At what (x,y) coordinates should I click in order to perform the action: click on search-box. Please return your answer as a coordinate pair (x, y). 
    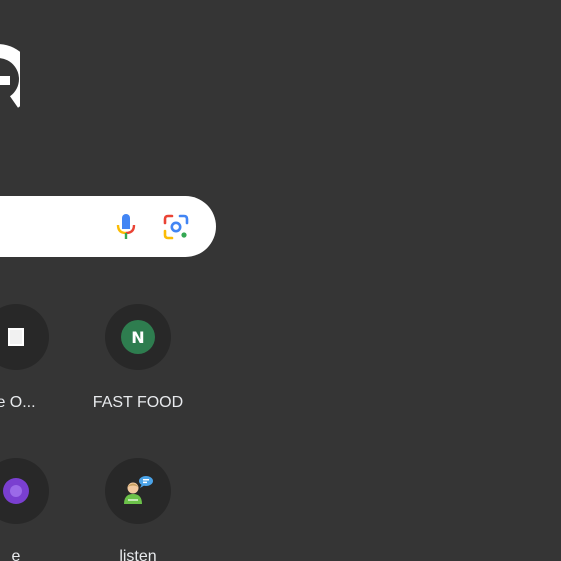
    Looking at the image, I should click on (108, 226).